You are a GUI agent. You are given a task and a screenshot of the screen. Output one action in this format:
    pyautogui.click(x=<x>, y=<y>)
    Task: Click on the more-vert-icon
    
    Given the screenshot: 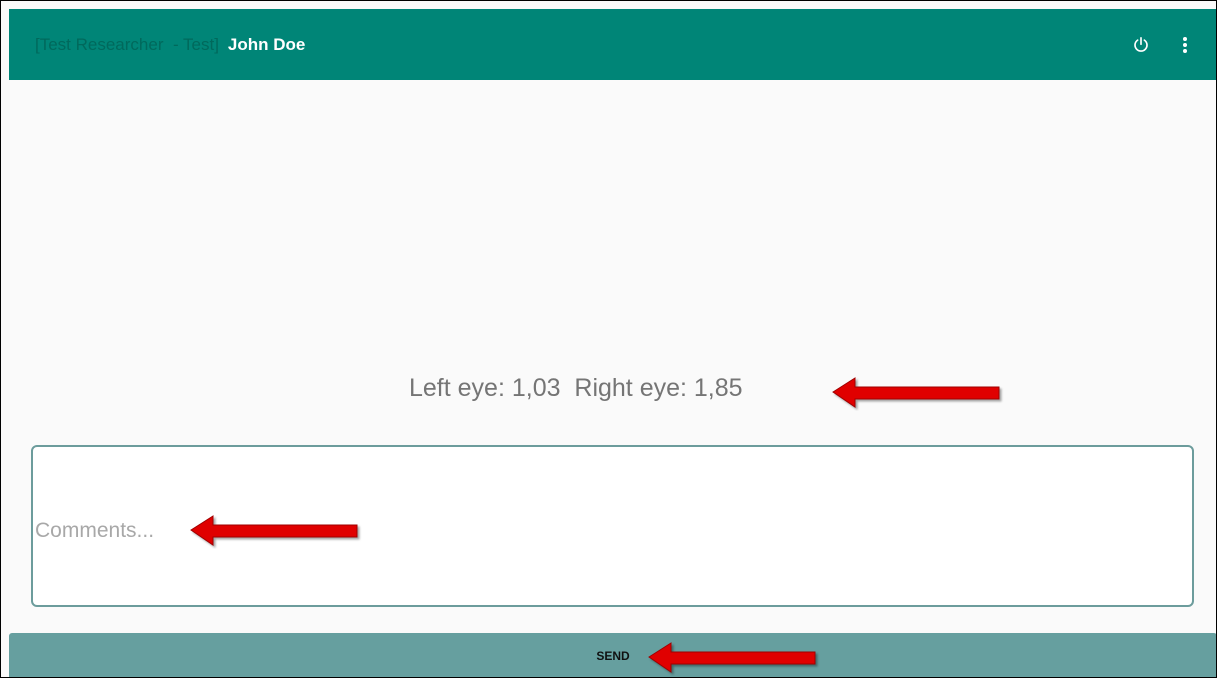 What is the action you would take?
    pyautogui.click(x=1185, y=45)
    